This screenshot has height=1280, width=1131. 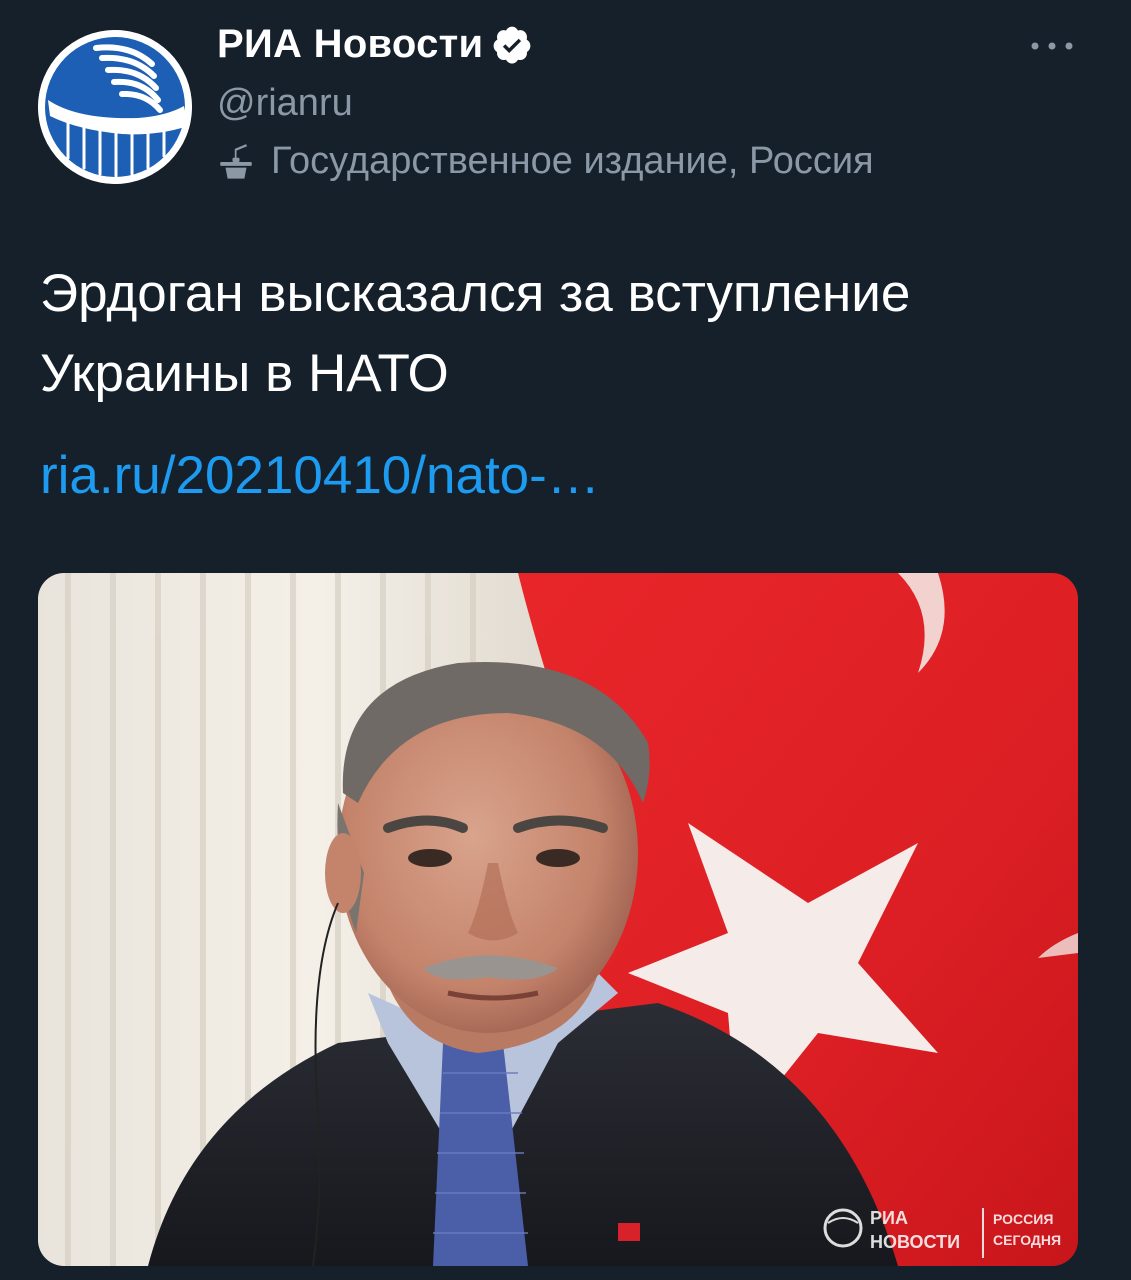 I want to click on ria-novosti-logo-icon, so click(x=115, y=107).